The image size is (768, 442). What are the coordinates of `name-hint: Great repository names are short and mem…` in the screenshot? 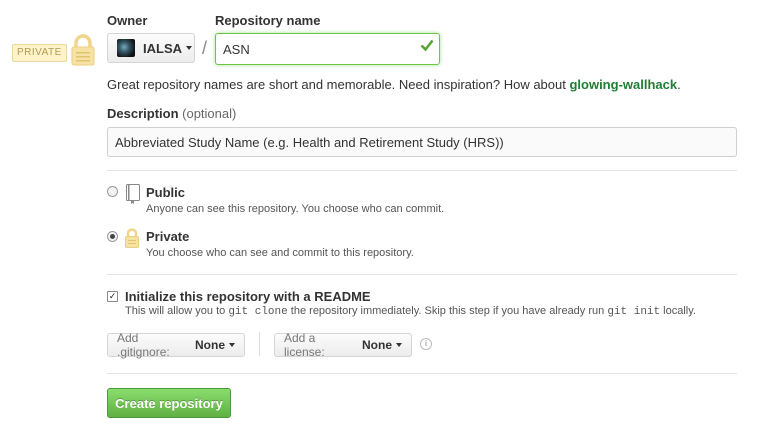 It's located at (394, 84).